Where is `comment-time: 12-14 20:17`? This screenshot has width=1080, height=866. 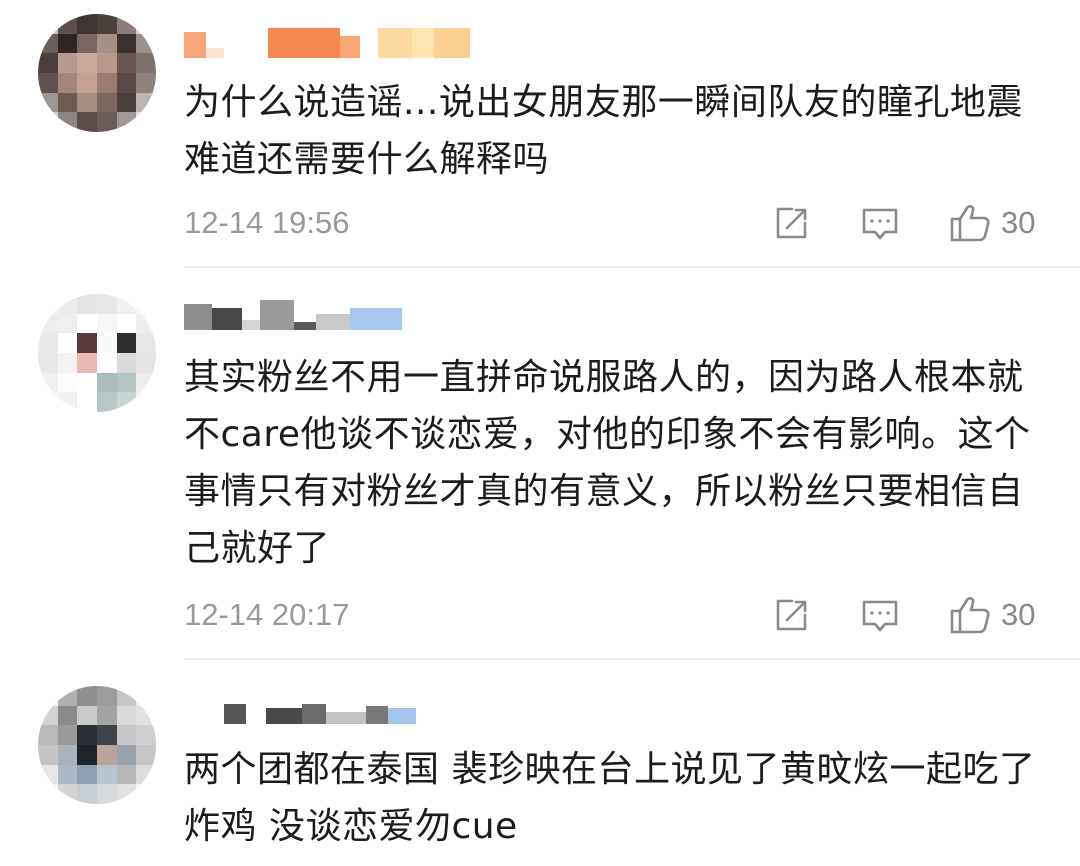
comment-time: 12-14 20:17 is located at coordinates (267, 614).